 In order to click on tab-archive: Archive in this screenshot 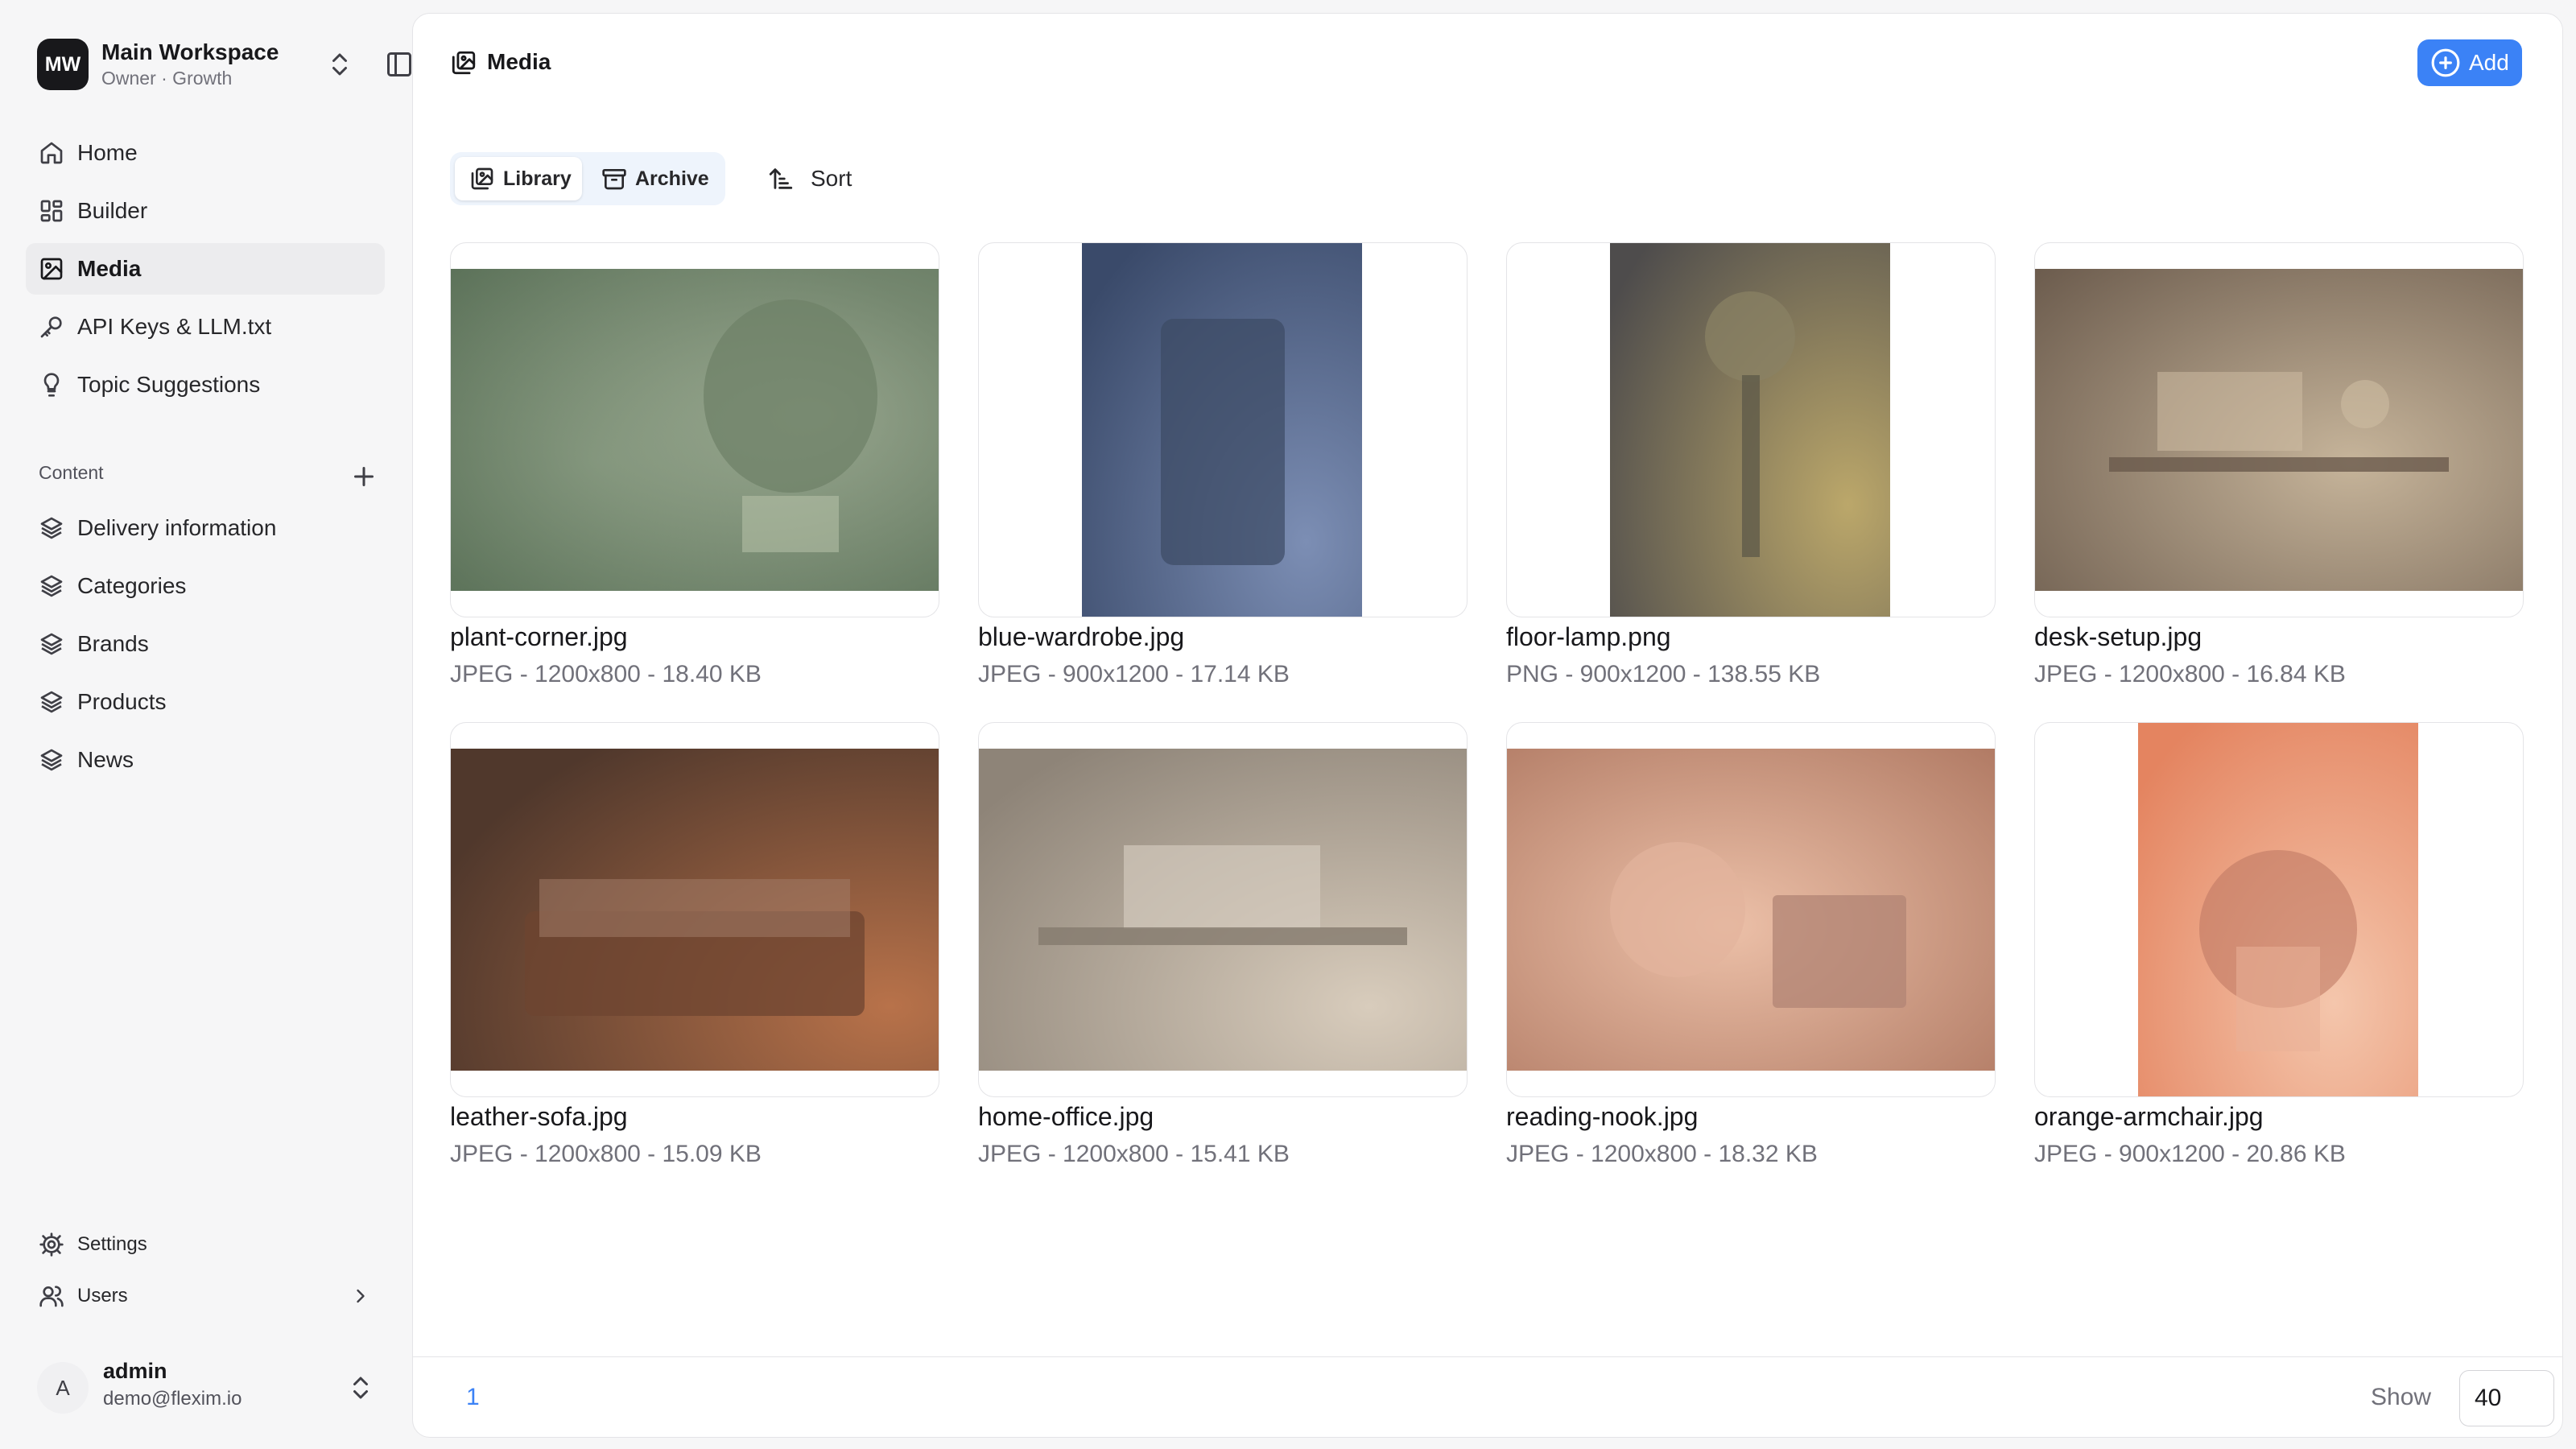, I will do `click(653, 178)`.